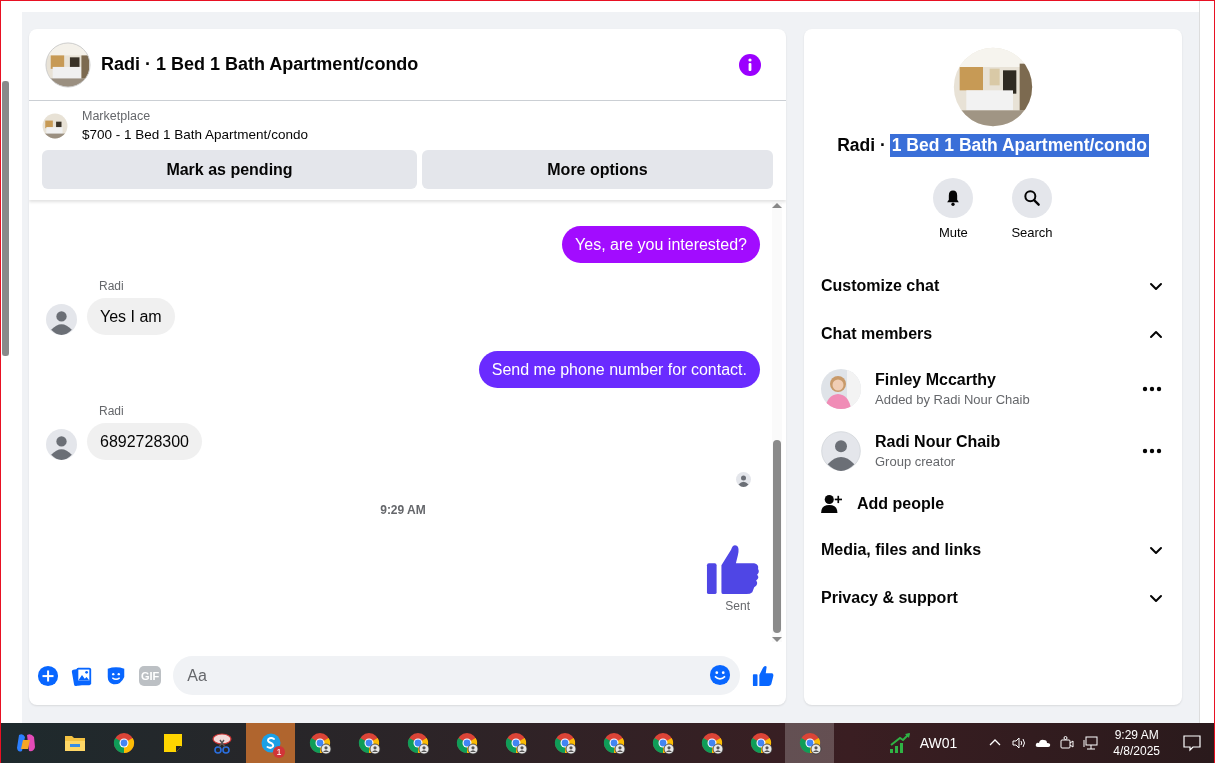 The height and width of the screenshot is (763, 1215). Describe the element at coordinates (123, 743) in the screenshot. I see `browser-icon` at that location.